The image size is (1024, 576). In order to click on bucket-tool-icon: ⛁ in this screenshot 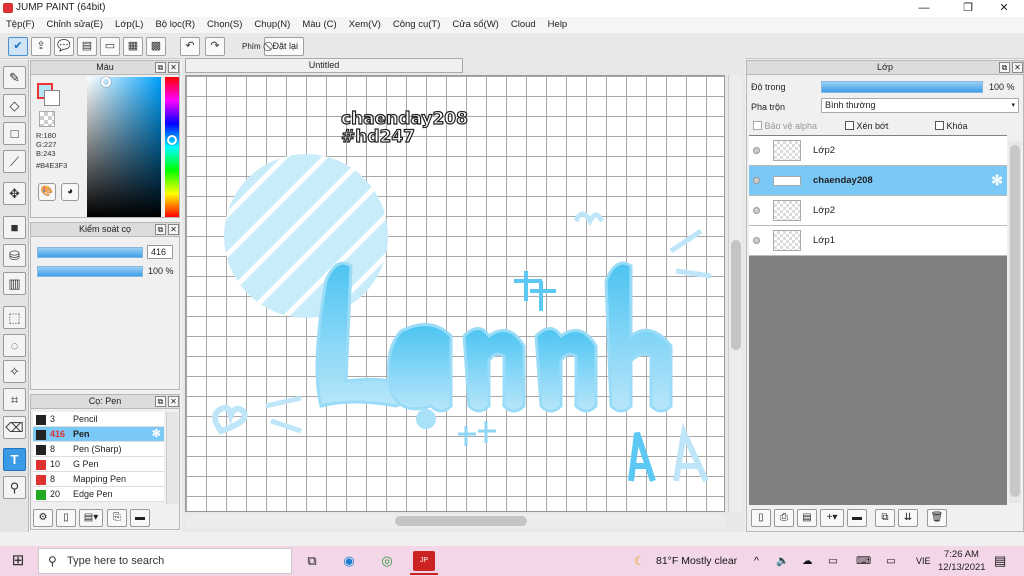, I will do `click(14, 255)`.